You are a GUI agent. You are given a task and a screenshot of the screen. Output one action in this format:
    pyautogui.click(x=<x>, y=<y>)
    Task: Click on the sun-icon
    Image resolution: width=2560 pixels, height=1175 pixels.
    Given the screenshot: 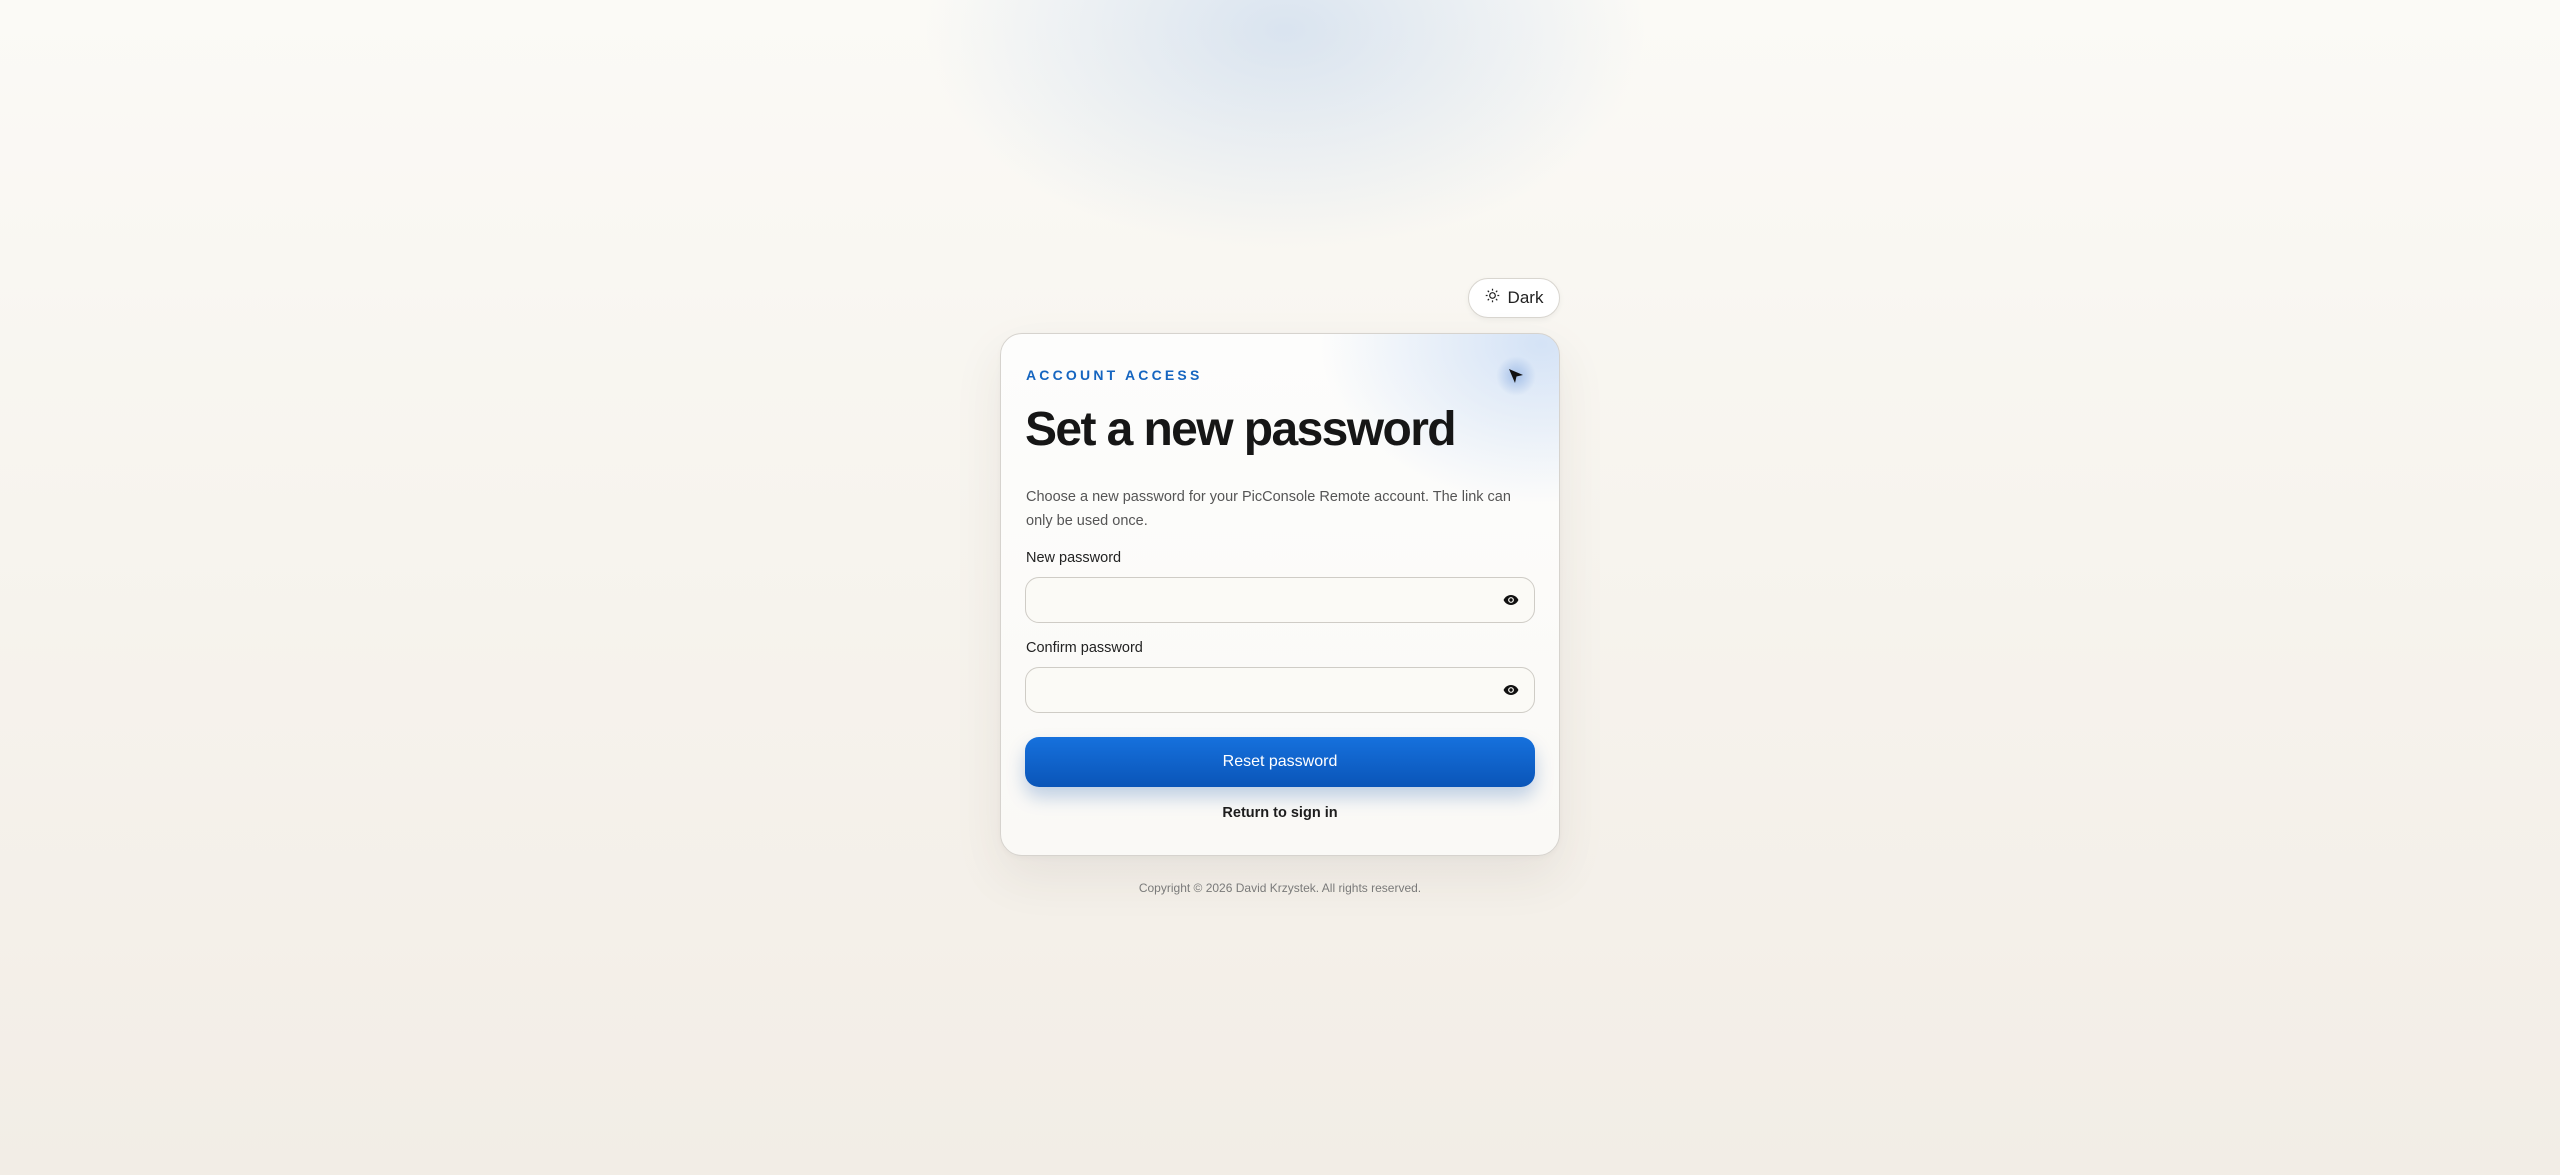 What is the action you would take?
    pyautogui.click(x=1492, y=298)
    